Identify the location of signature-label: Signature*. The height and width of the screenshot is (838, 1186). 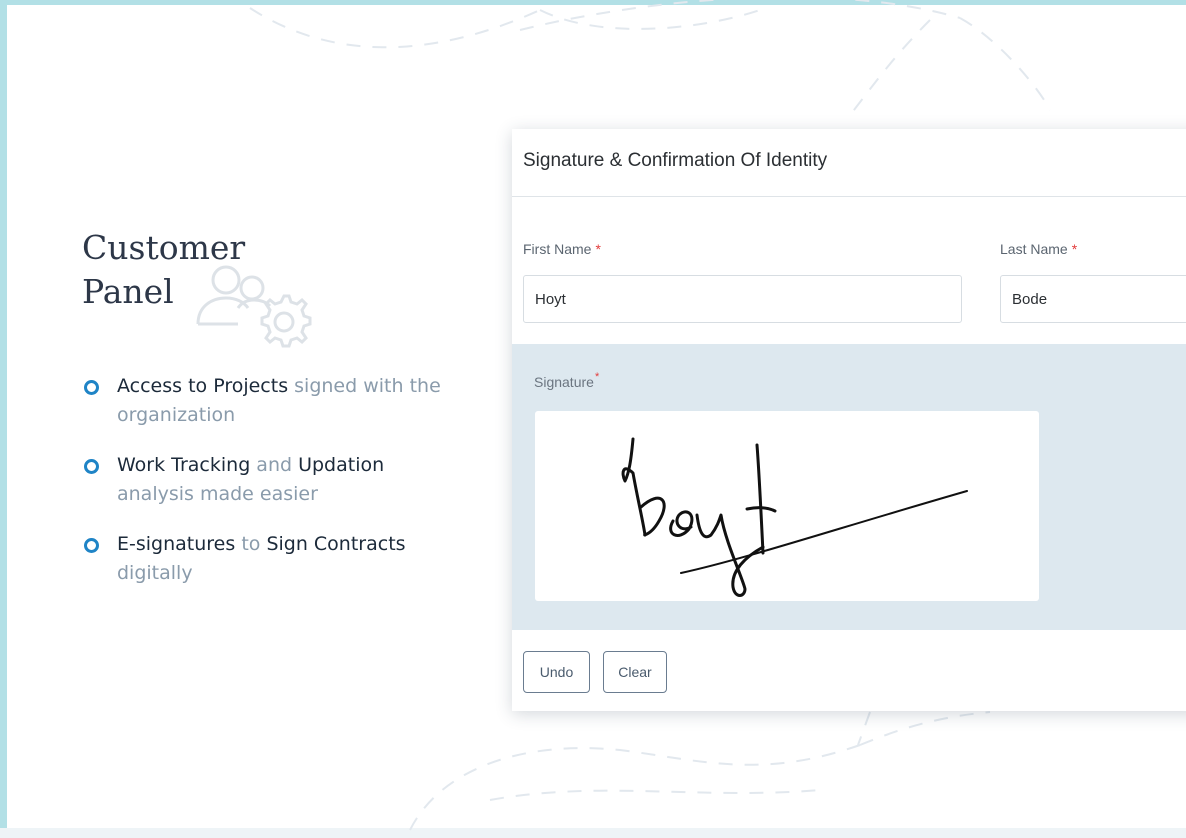
(567, 380).